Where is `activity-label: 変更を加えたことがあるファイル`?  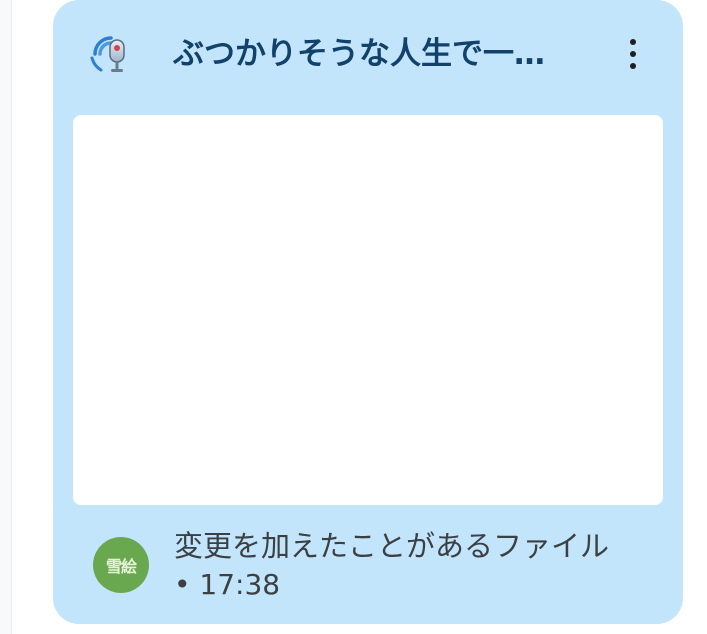
activity-label: 変更を加えたことがあるファイル is located at coordinates (392, 546).